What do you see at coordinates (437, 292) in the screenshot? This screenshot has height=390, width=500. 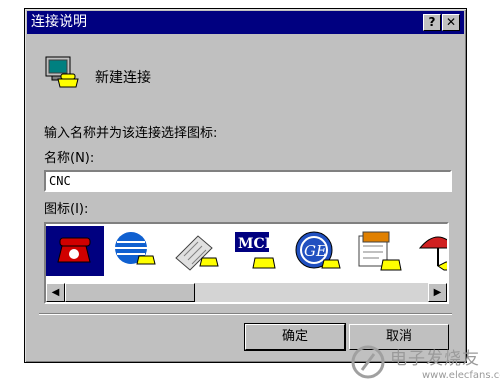 I see `scroll-right-button: ▶` at bounding box center [437, 292].